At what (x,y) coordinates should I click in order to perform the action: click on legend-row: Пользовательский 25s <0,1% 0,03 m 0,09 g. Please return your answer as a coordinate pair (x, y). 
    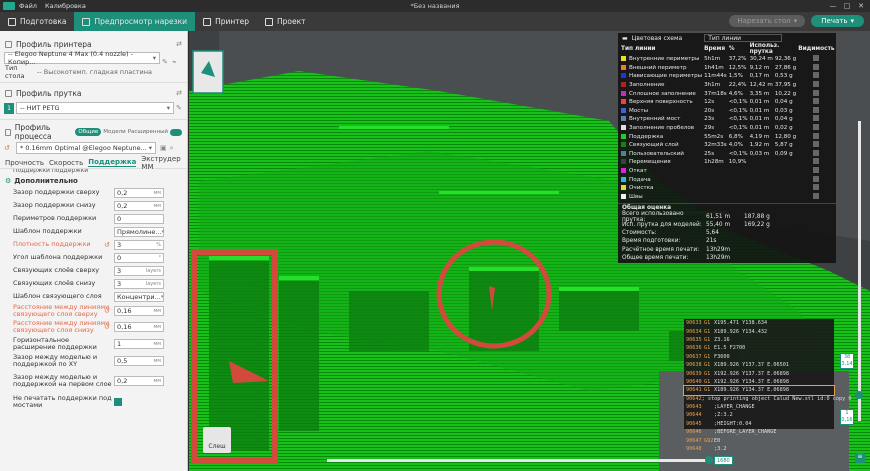
    Looking at the image, I should click on (728, 154).